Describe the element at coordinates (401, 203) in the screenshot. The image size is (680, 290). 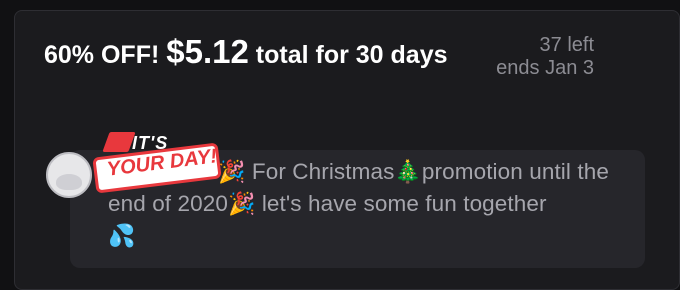
I see `message-part-3: let's have some fun together` at that location.